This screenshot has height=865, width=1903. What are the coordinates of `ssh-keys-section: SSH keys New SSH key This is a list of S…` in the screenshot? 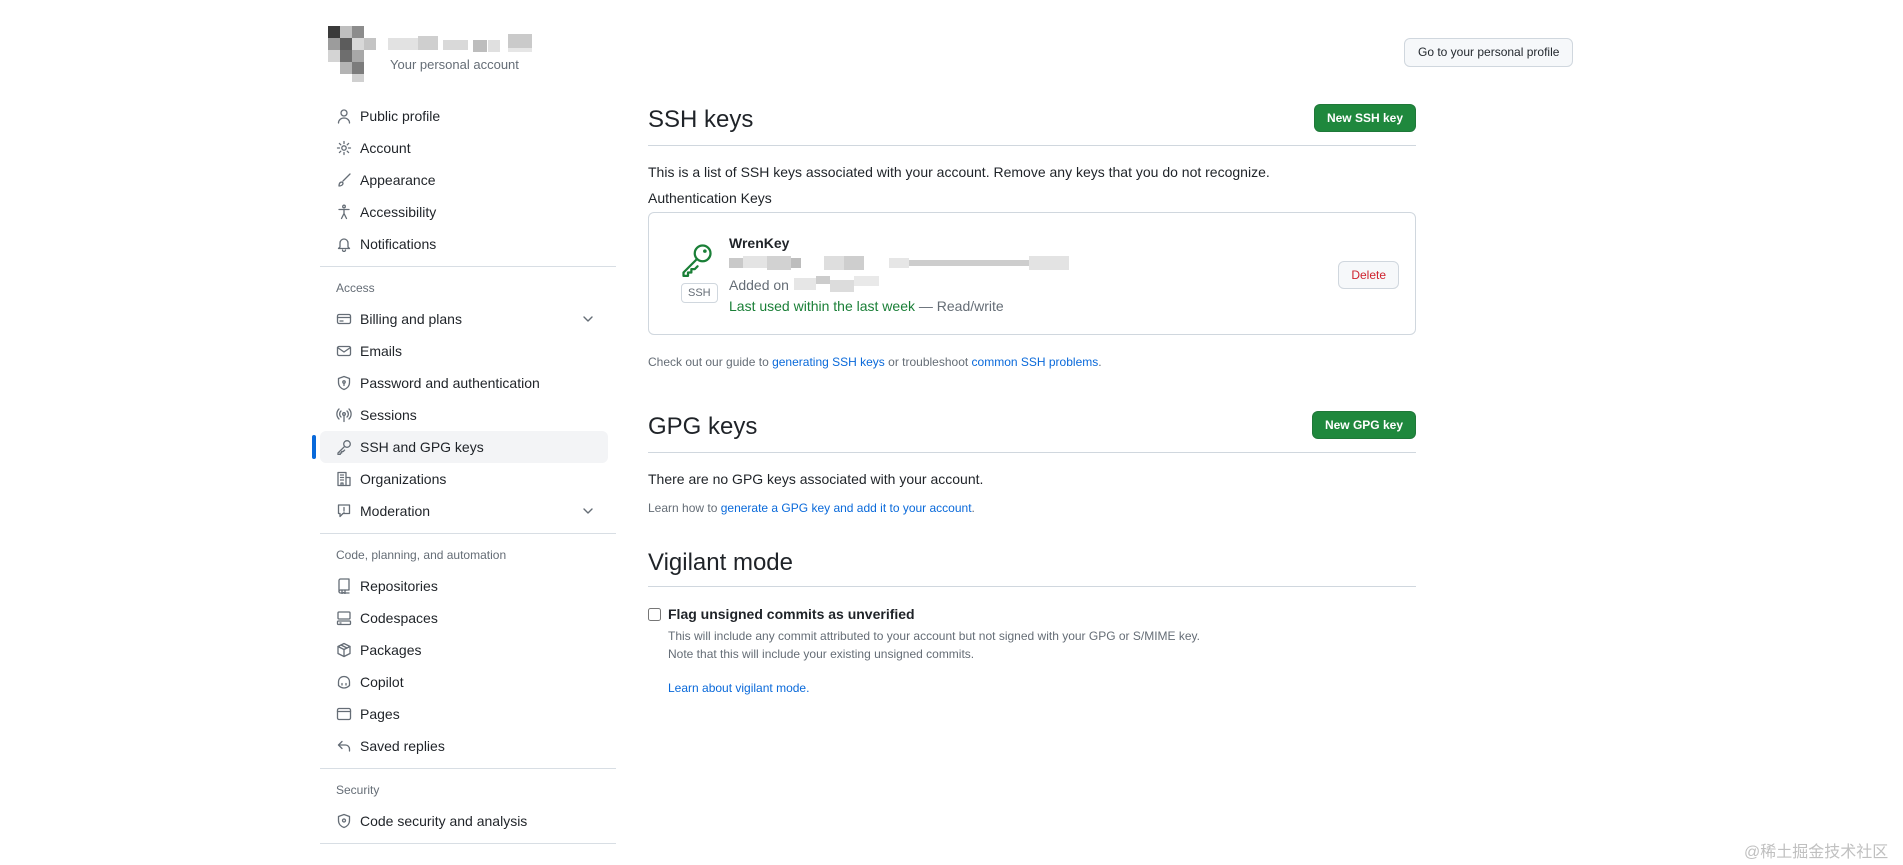 It's located at (1032, 234).